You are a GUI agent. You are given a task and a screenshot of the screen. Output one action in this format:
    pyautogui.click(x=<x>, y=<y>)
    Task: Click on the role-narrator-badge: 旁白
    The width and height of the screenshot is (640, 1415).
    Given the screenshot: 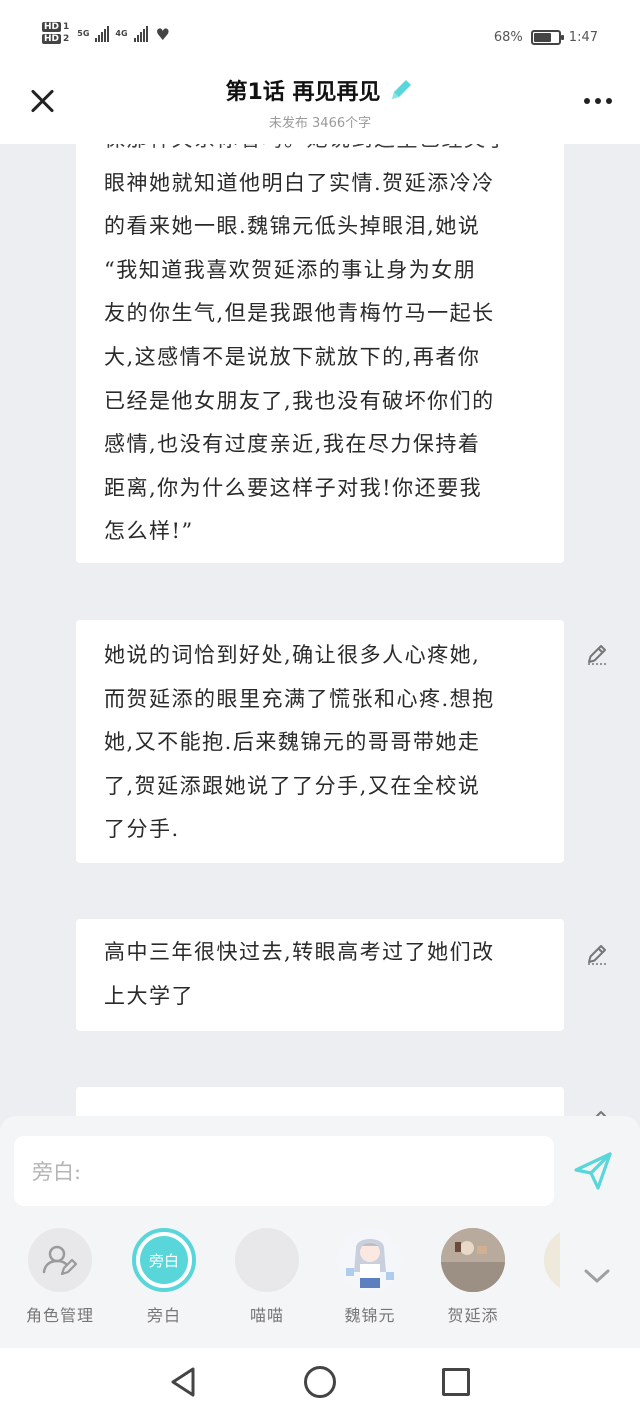 What is the action you would take?
    pyautogui.click(x=164, y=1260)
    